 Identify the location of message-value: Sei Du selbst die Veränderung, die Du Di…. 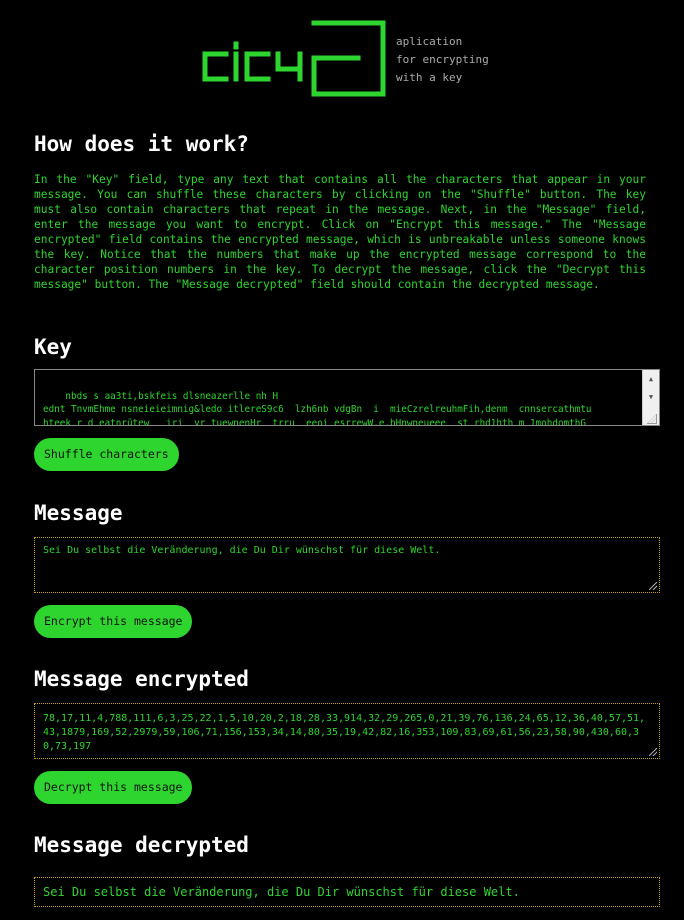
(242, 550).